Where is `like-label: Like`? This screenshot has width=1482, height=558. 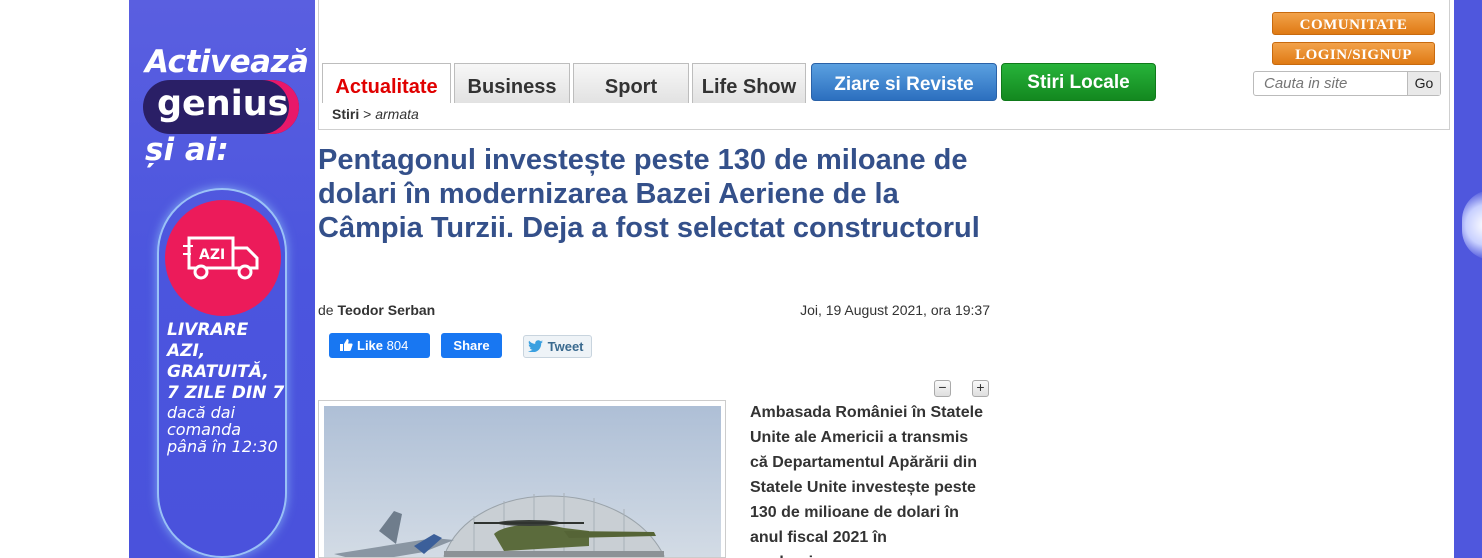 like-label: Like is located at coordinates (370, 345).